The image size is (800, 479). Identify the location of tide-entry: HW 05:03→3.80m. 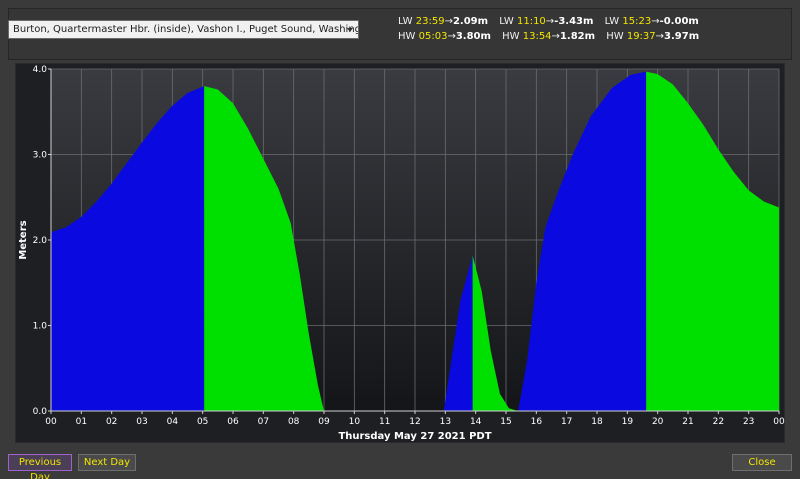
(444, 36).